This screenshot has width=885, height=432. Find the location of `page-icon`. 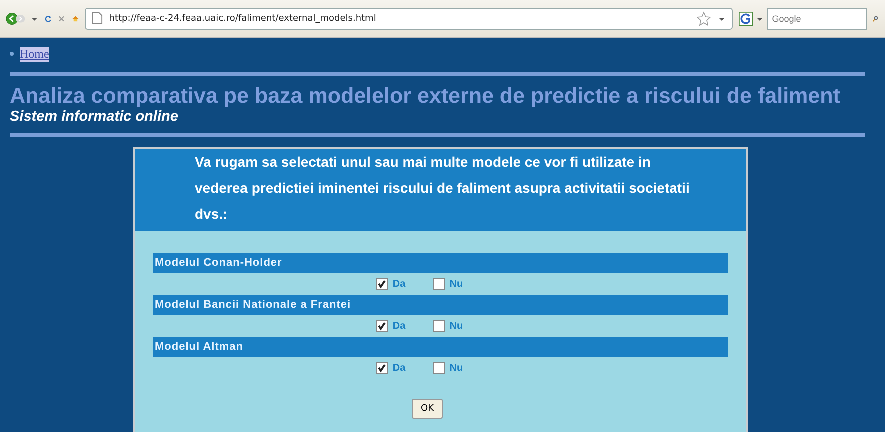

page-icon is located at coordinates (98, 18).